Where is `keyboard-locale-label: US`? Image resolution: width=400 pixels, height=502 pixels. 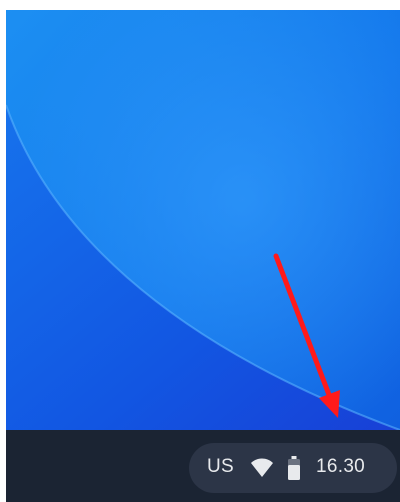
keyboard-locale-label: US is located at coordinates (220, 467).